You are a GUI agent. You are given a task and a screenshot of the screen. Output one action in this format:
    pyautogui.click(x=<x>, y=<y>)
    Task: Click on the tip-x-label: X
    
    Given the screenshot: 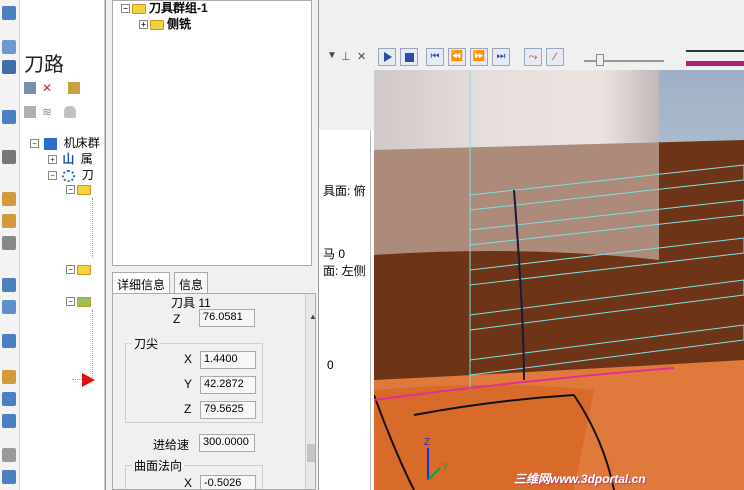 What is the action you would take?
    pyautogui.click(x=188, y=359)
    